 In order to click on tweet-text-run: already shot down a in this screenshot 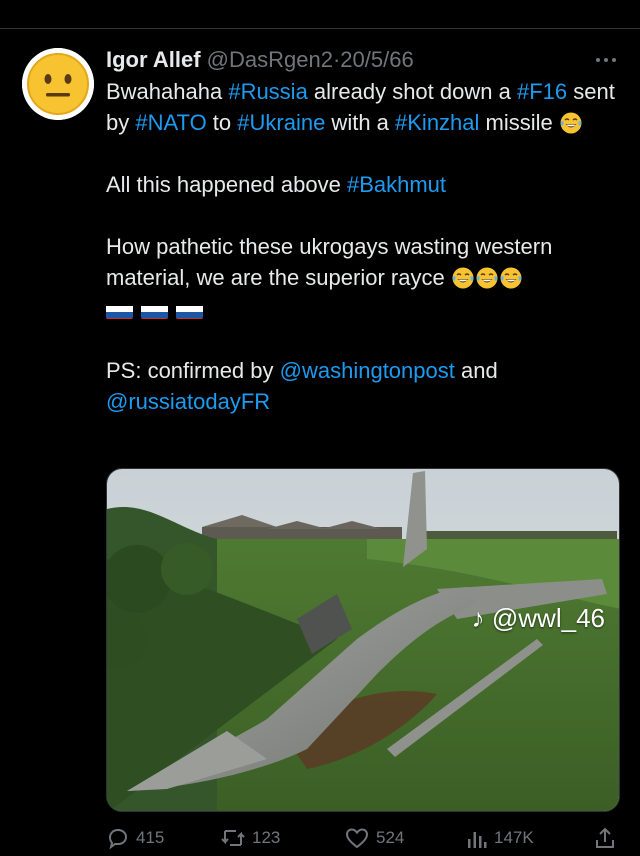, I will do `click(412, 91)`.